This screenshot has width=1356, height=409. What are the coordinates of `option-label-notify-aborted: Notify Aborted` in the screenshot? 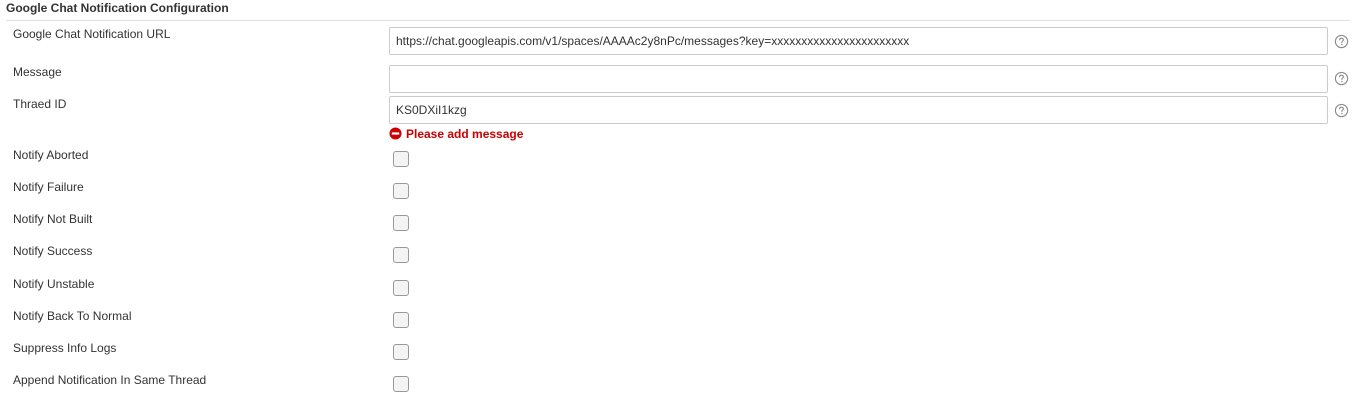 It's located at (51, 155).